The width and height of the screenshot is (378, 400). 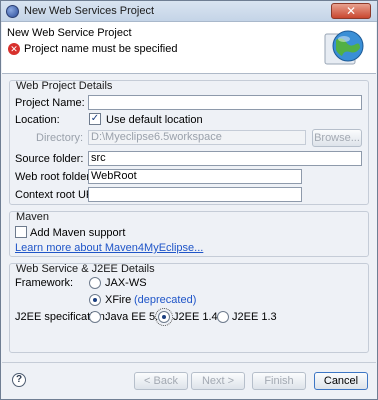 I want to click on j2ee-javaee5-radio, so click(x=95, y=317).